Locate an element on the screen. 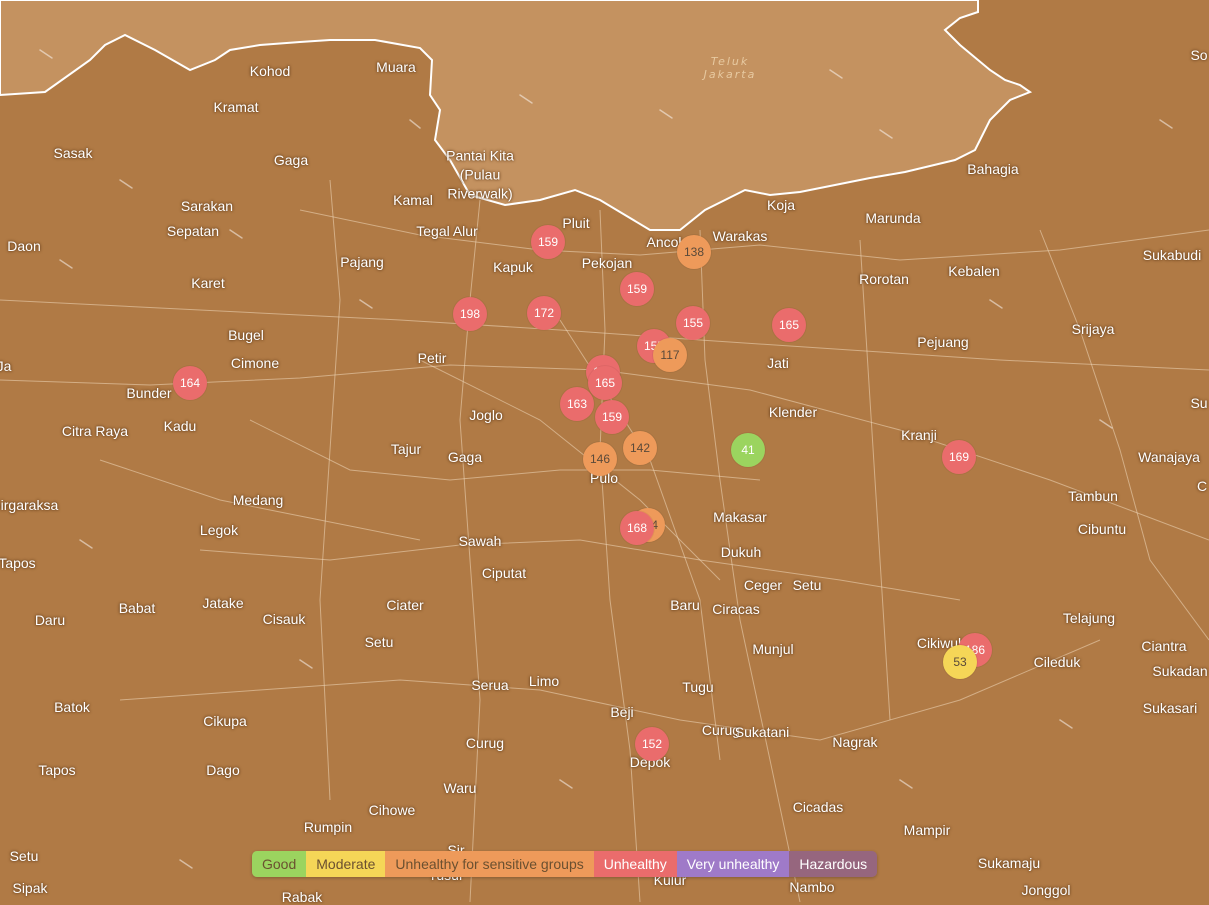 Image resolution: width=1209 pixels, height=905 pixels. legend-item-sensitive: Unhealthy for sensitive groups is located at coordinates (489, 864).